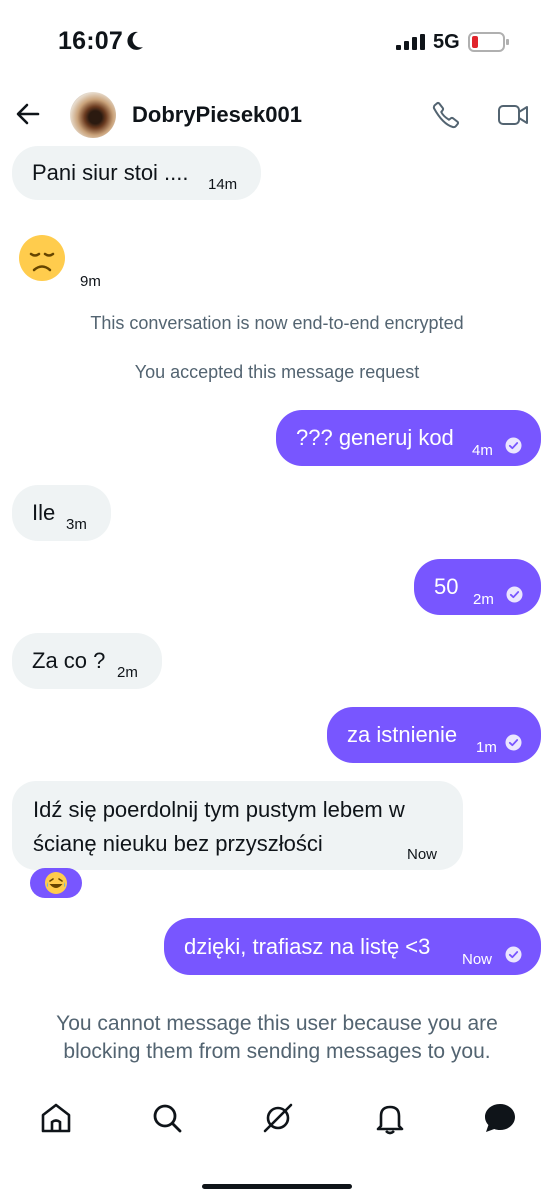  I want to click on message-outgoing: za istnienie 1m, so click(434, 735).